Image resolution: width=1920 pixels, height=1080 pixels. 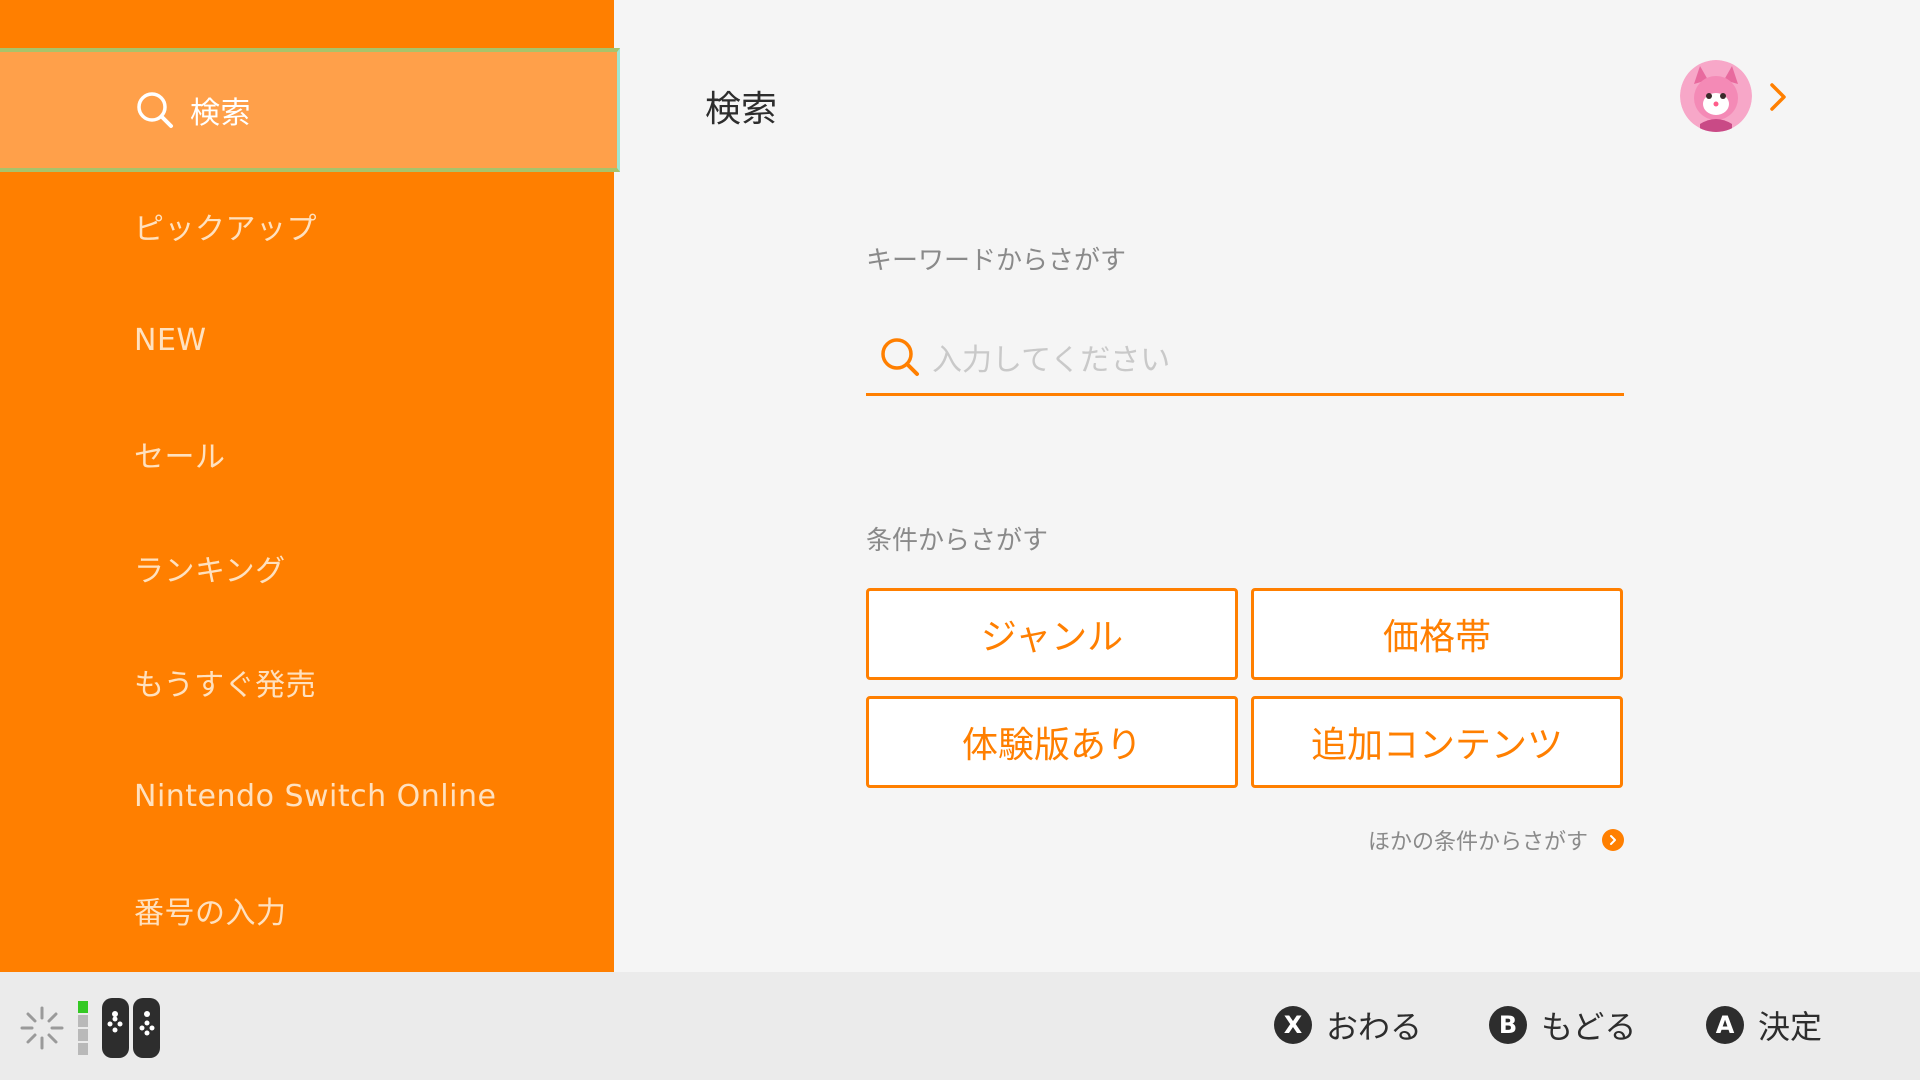 I want to click on back-label: もどる, so click(x=1589, y=1027).